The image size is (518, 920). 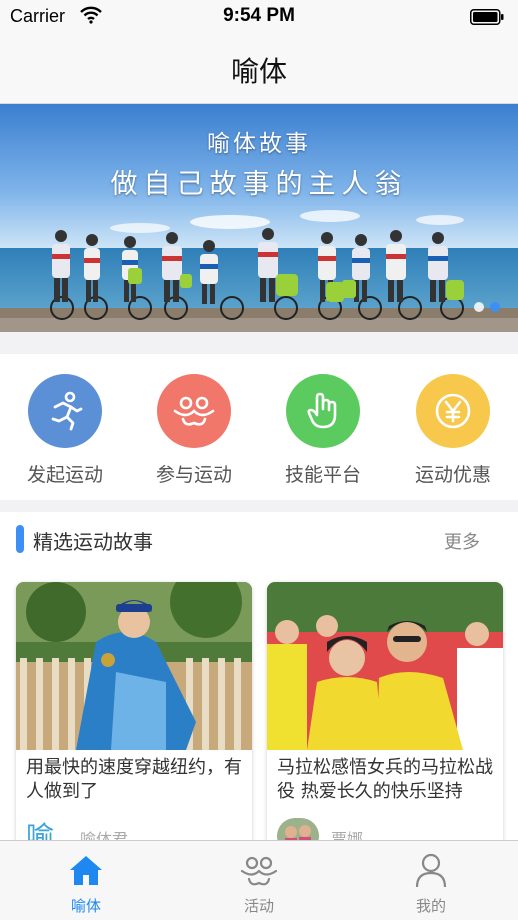 What do you see at coordinates (193, 475) in the screenshot?
I see `quick-action-label: 参与运动` at bounding box center [193, 475].